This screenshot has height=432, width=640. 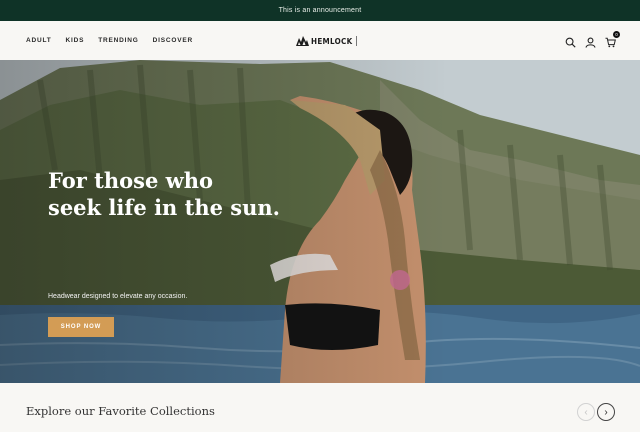 I want to click on carousel-next-button: ›, so click(x=606, y=412).